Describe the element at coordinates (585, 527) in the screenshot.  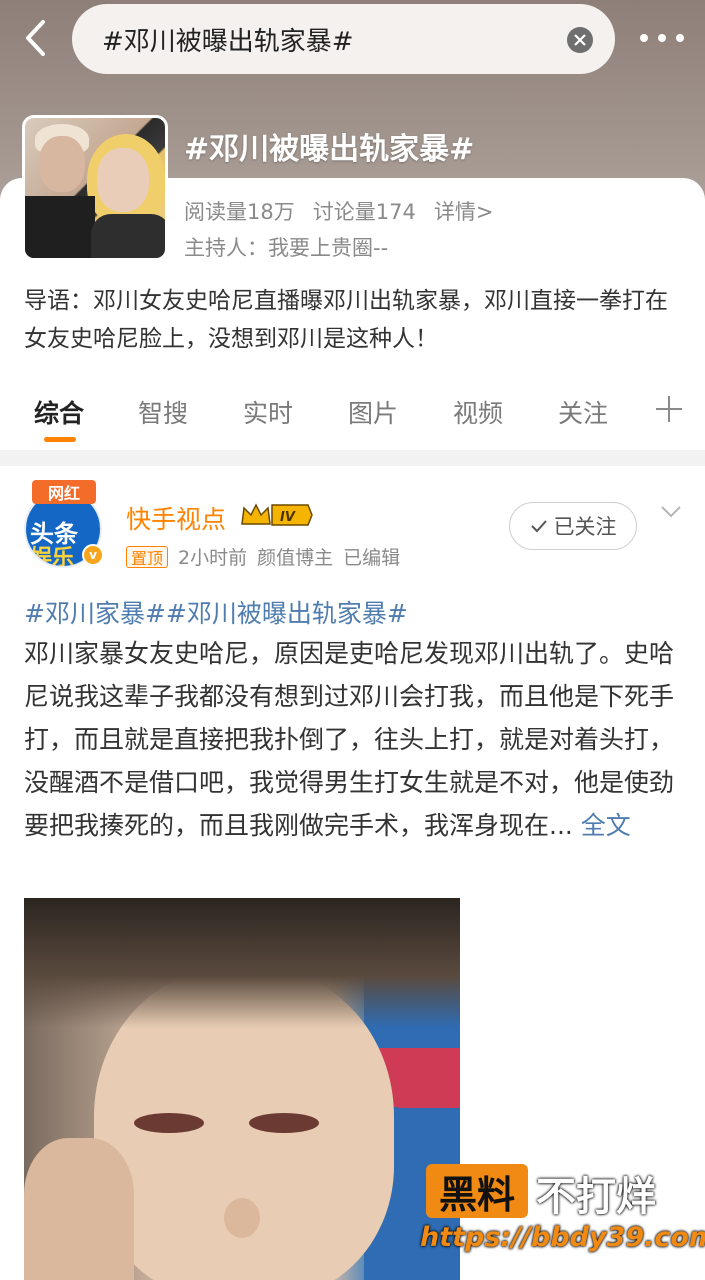
I see `follow-label: 已关注` at that location.